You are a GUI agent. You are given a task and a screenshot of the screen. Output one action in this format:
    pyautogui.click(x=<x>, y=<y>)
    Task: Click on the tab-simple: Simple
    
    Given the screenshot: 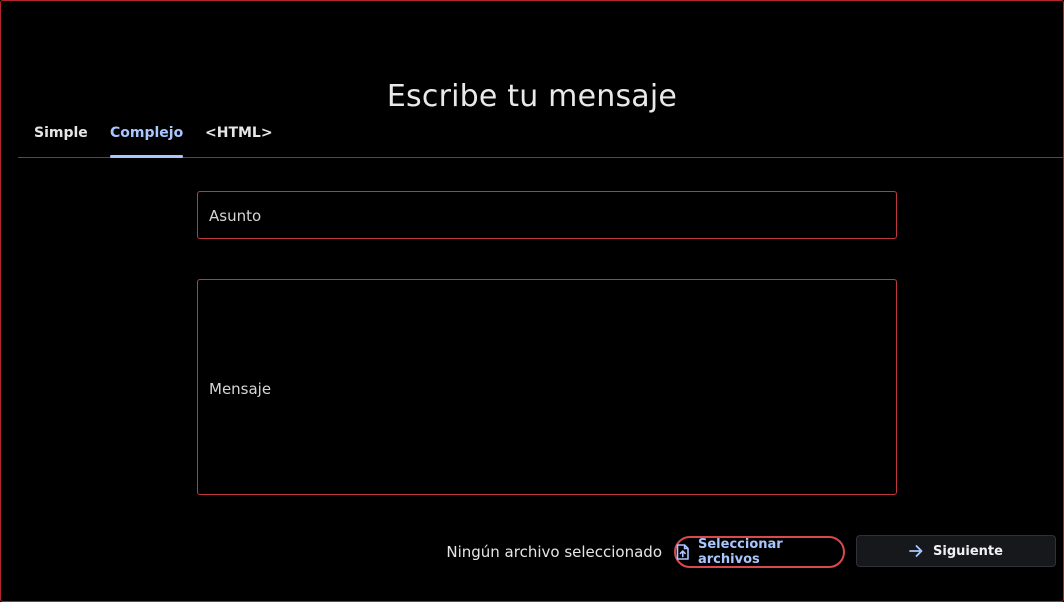 What is the action you would take?
    pyautogui.click(x=61, y=135)
    